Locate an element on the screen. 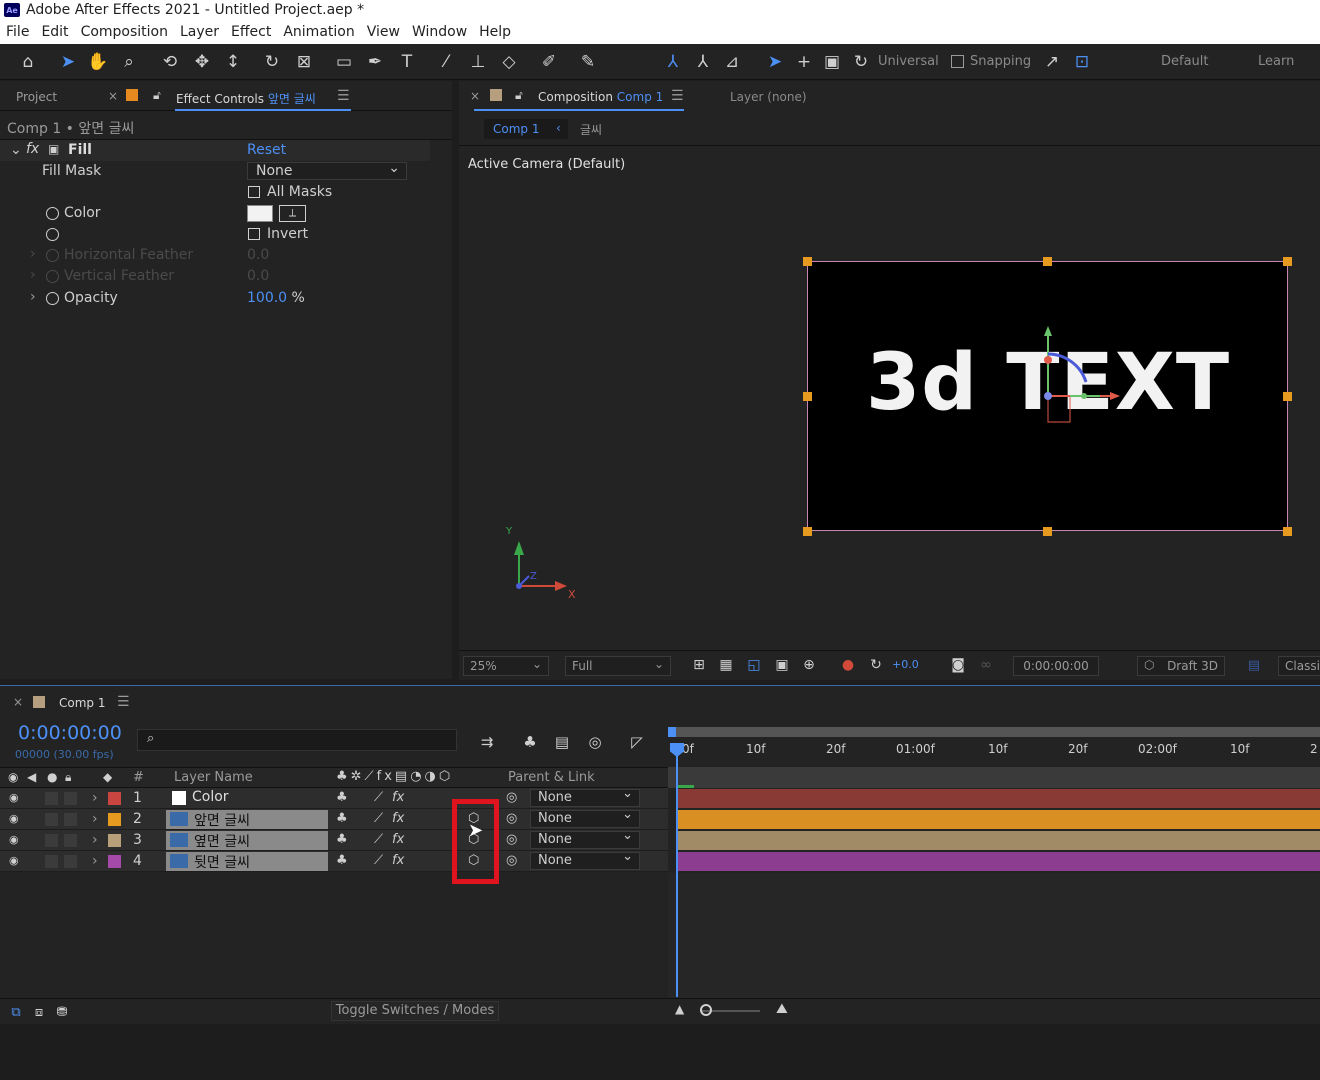  menu-file: File is located at coordinates (17, 32).